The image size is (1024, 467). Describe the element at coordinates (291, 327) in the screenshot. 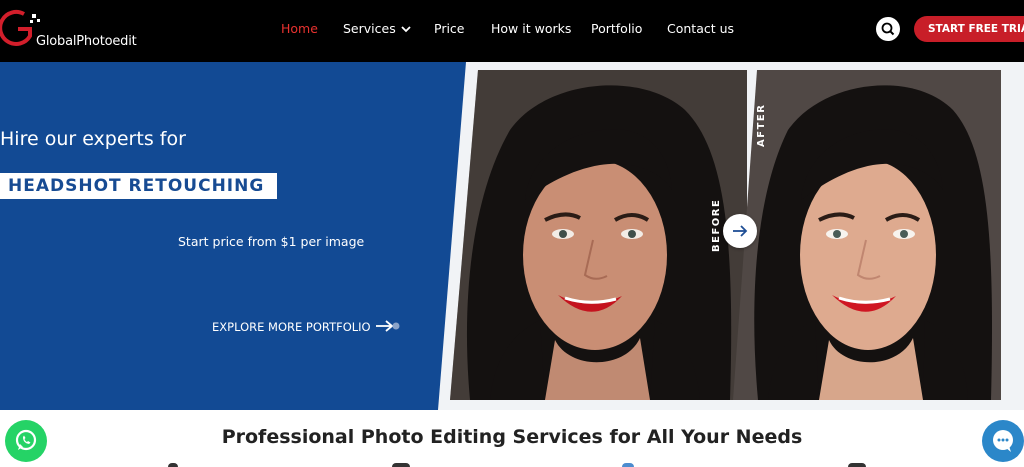

I see `explore-portfolio-link: EXPLORE MORE PORTFOLIO` at that location.